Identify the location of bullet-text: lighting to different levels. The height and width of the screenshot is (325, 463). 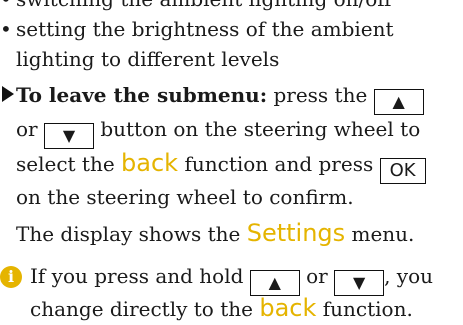
(148, 59).